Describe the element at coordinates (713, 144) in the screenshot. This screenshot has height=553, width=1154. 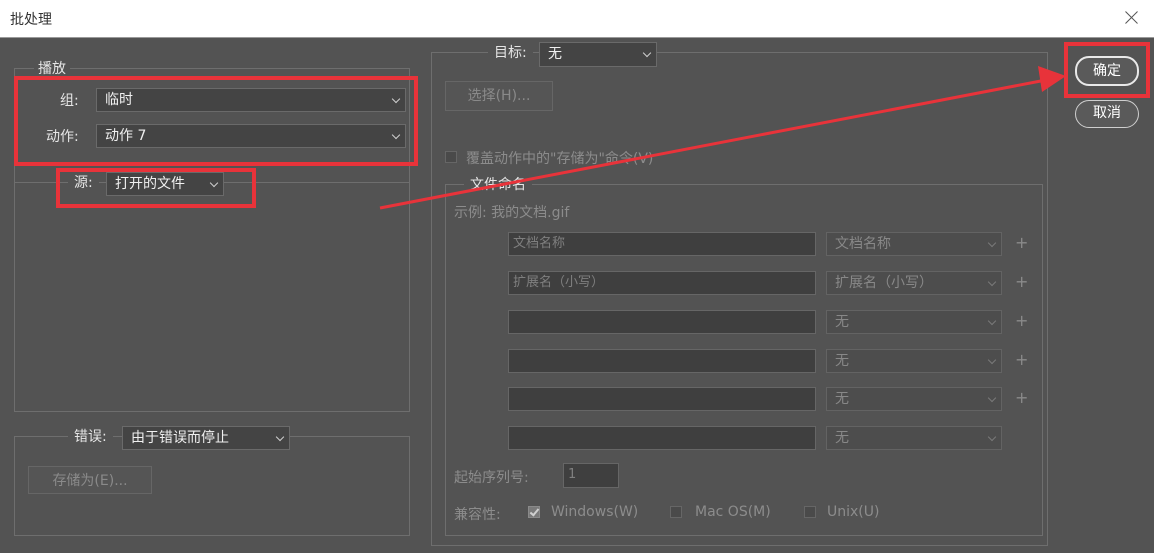
I see `arrow-shaft` at that location.